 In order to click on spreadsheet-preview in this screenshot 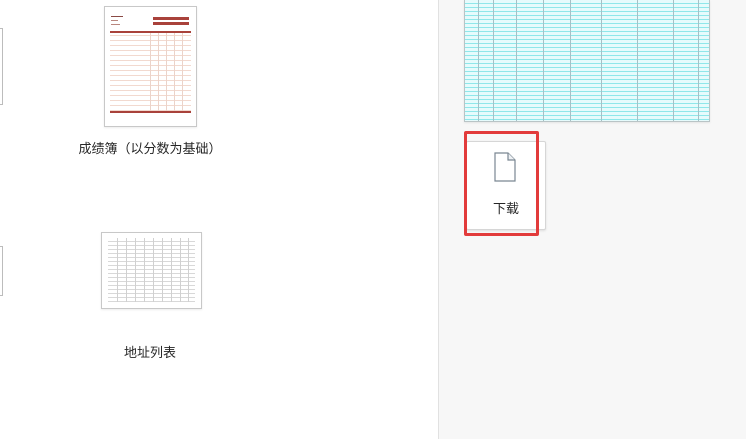, I will do `click(587, 61)`.